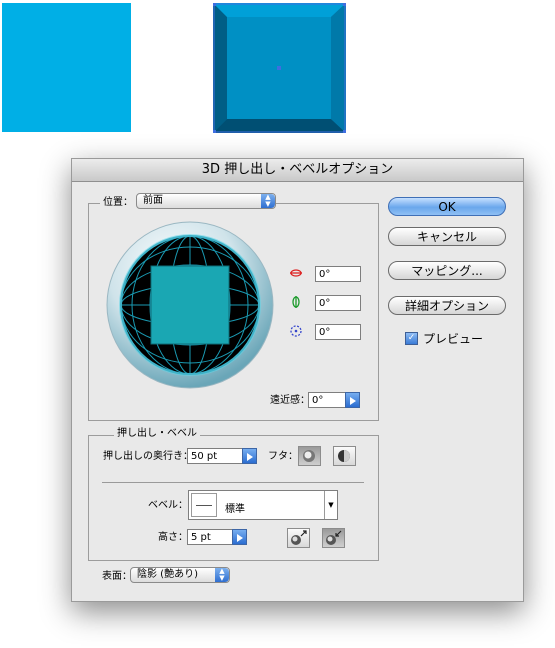  Describe the element at coordinates (157, 434) in the screenshot. I see `extrude-bevel-label: 押し出し・ベベル` at that location.